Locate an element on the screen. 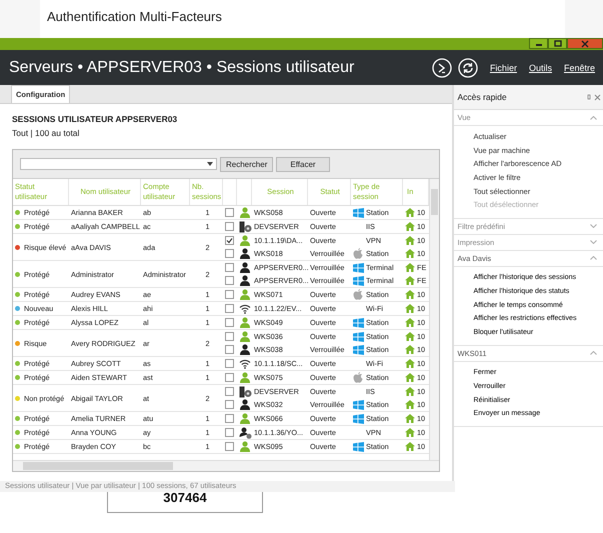 This screenshot has height=533, width=603. page-heading: Authentification Multi-Facteurs is located at coordinates (134, 16).